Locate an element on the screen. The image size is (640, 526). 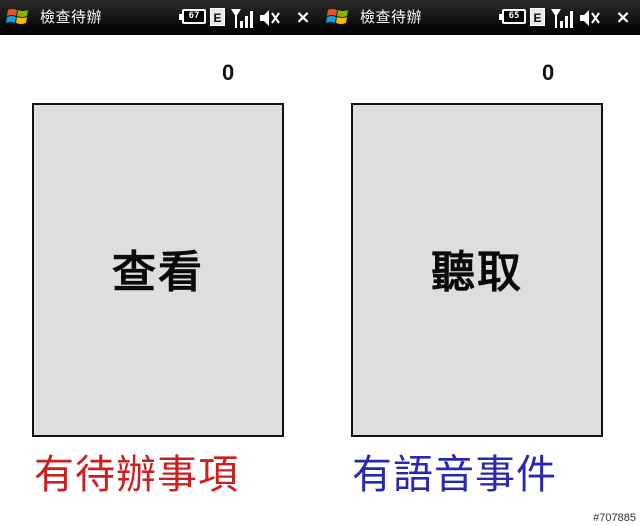
left-title-bar: 檢查待辦 67 E × is located at coordinates (160, 17).